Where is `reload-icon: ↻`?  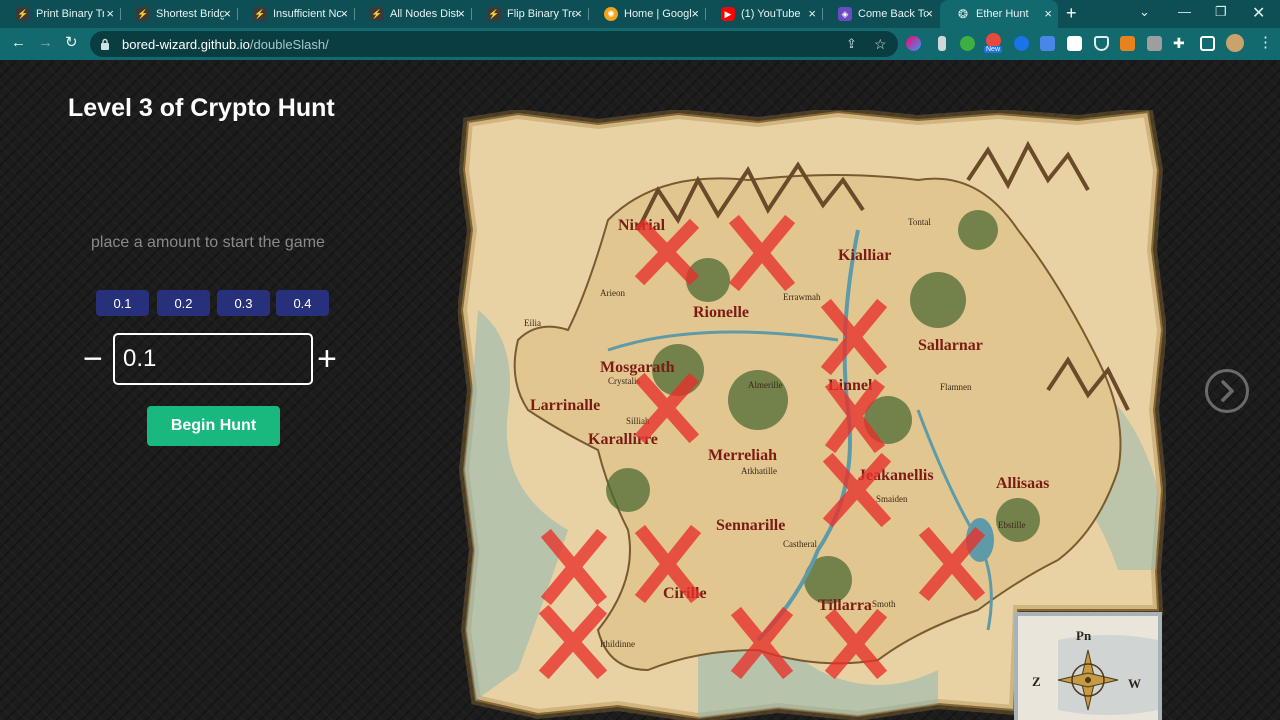
reload-icon: ↻ is located at coordinates (71, 42).